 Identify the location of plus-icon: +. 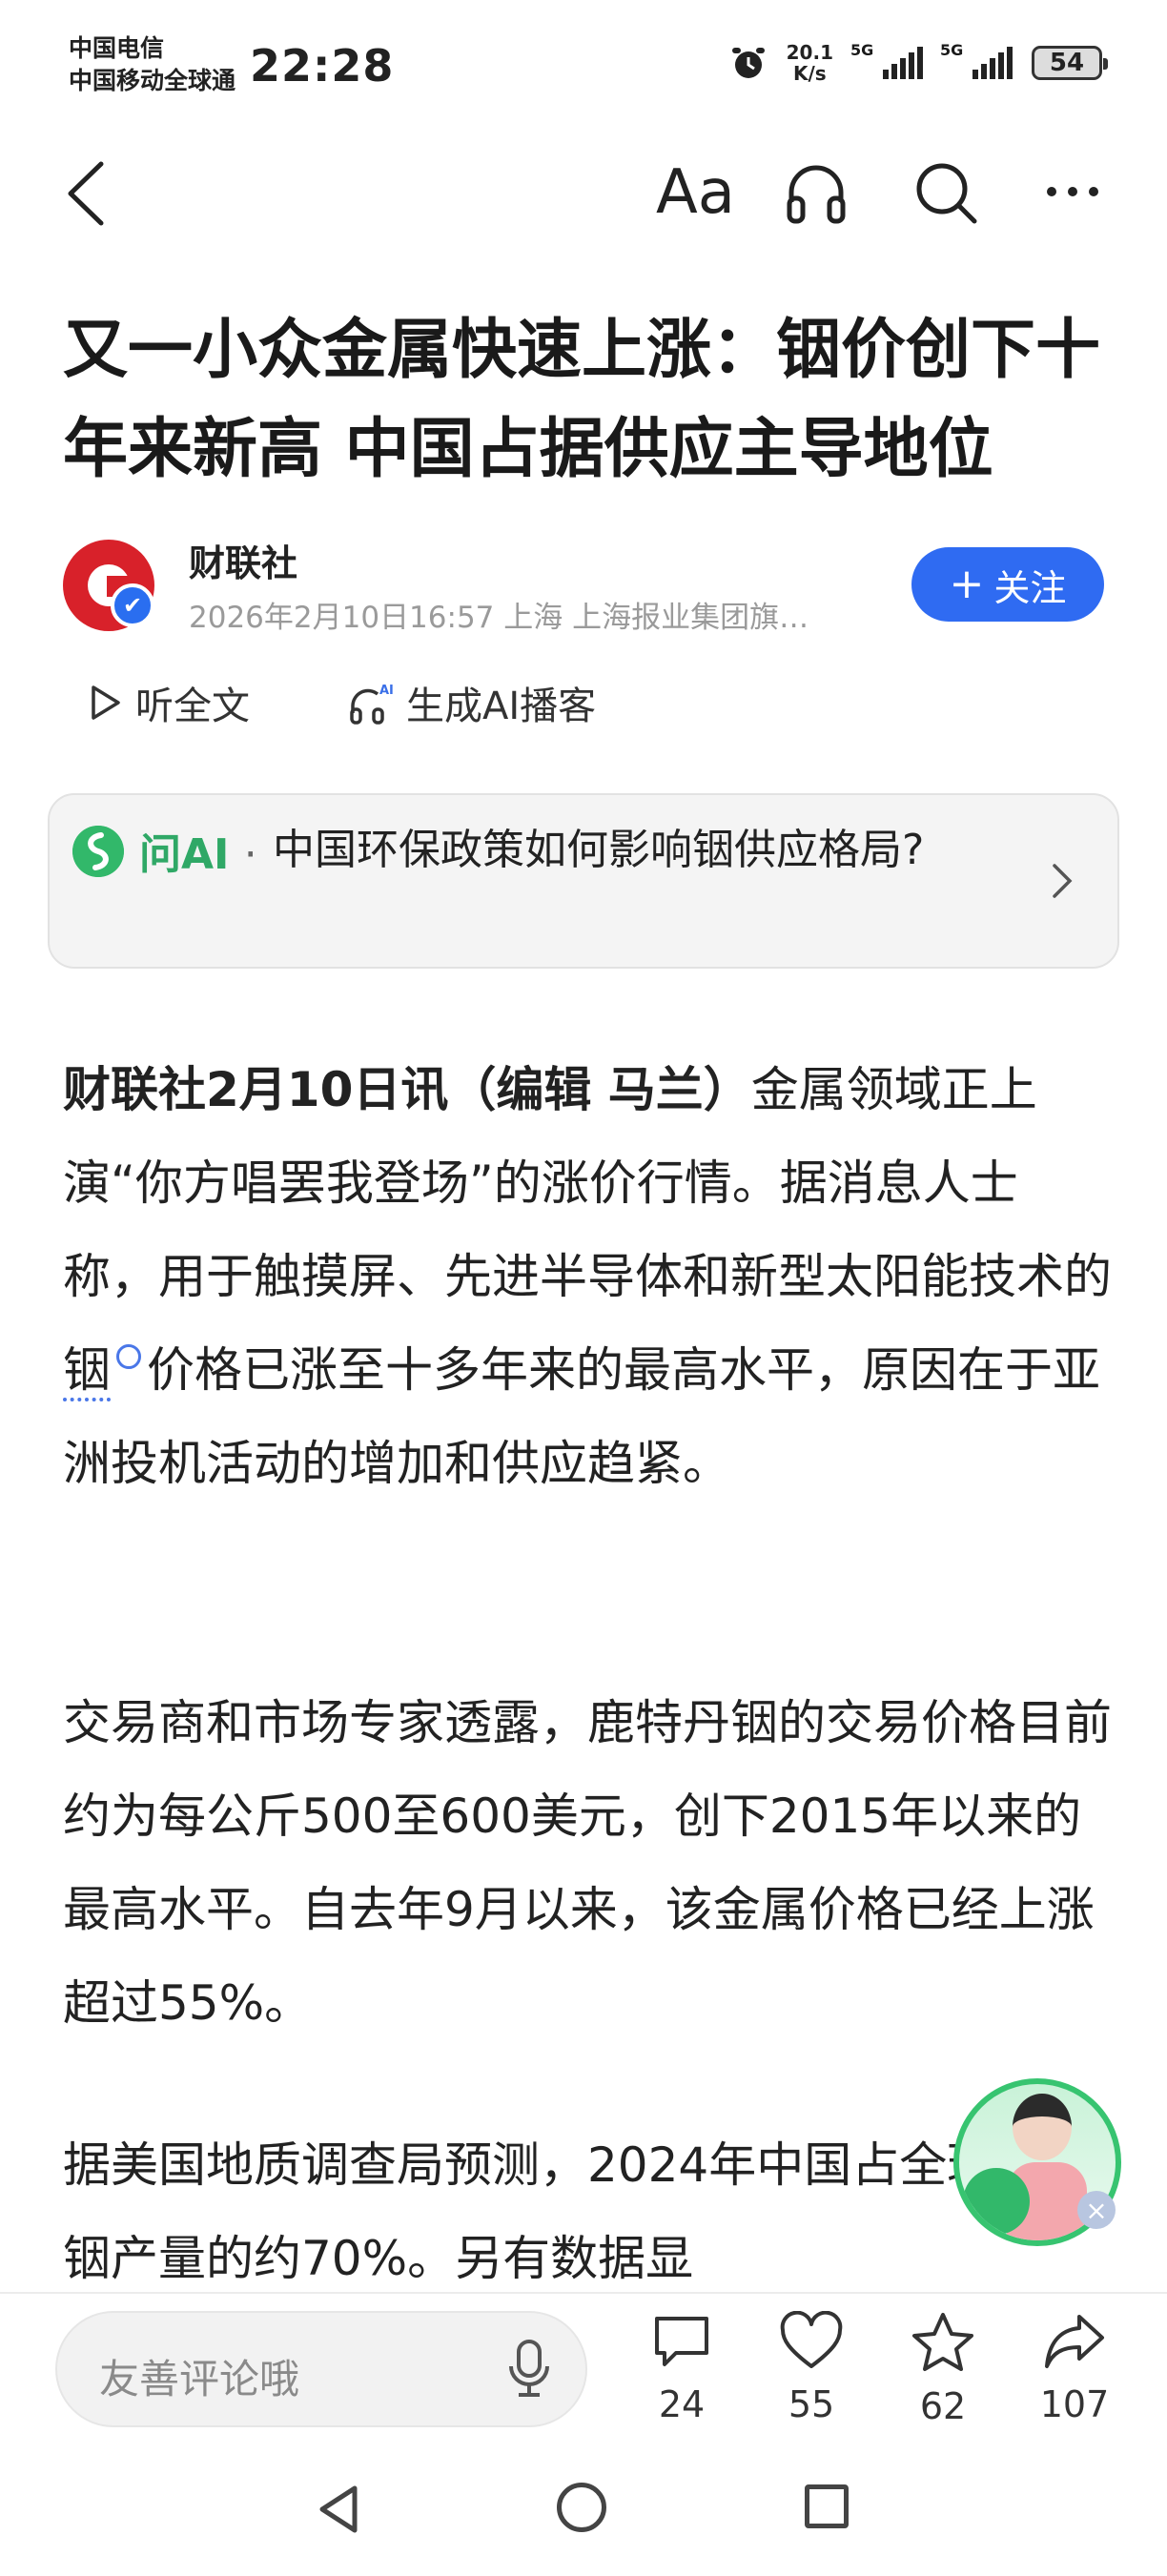
(967, 584).